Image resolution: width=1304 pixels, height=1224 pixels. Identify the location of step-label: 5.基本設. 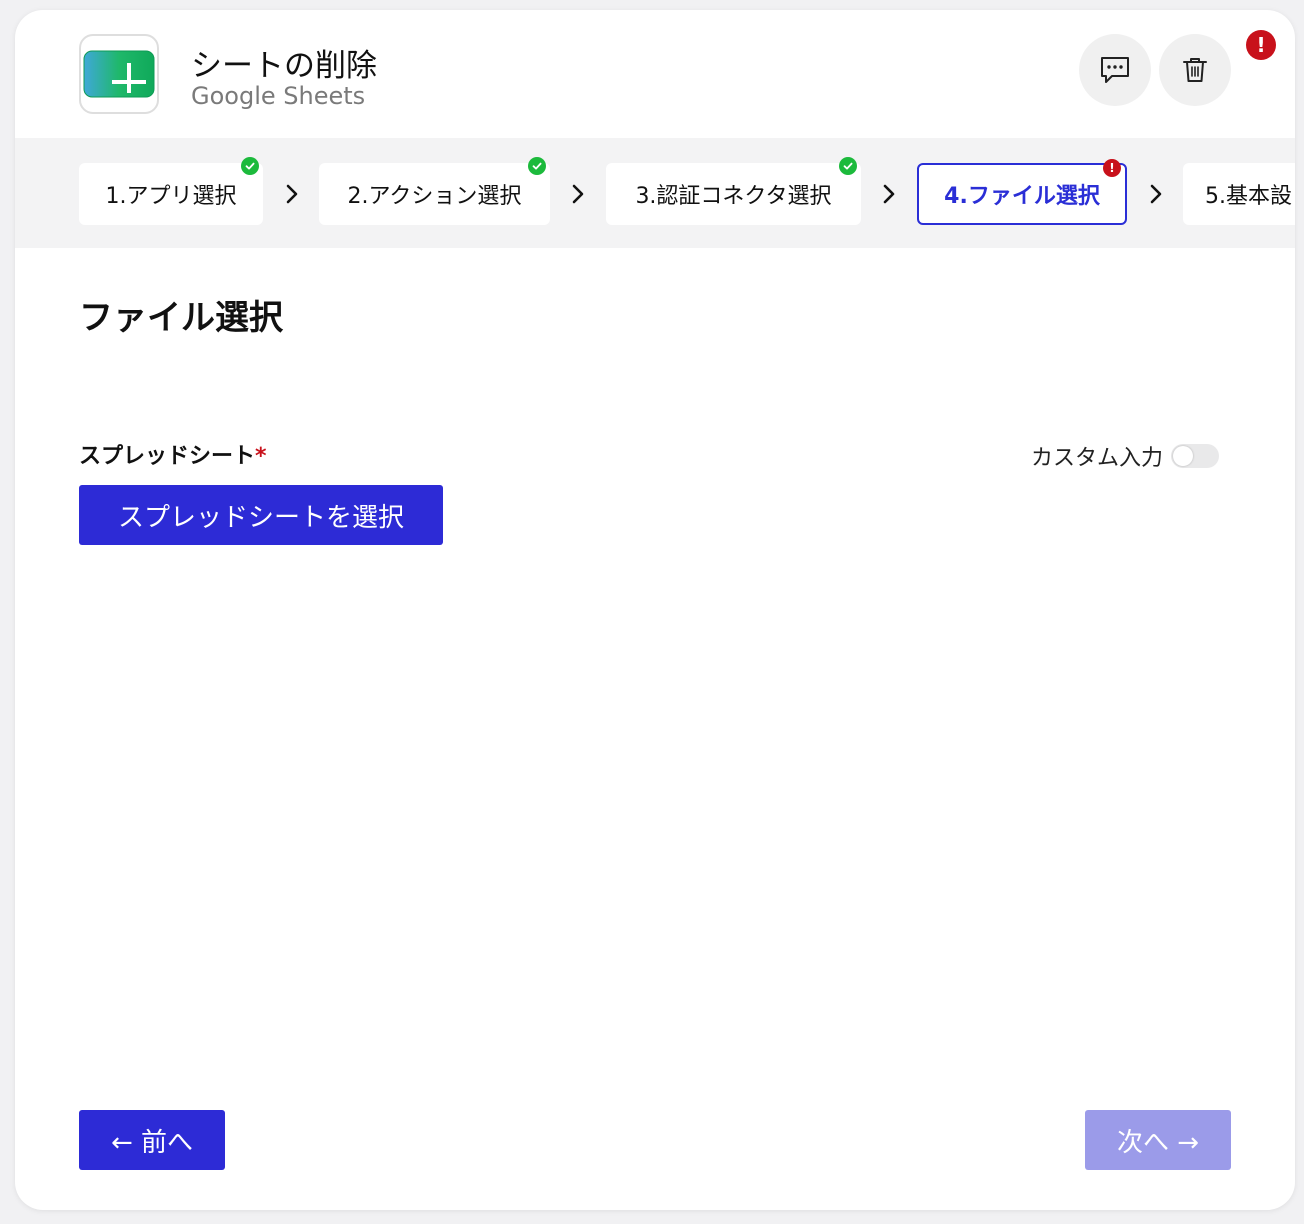
(1248, 196).